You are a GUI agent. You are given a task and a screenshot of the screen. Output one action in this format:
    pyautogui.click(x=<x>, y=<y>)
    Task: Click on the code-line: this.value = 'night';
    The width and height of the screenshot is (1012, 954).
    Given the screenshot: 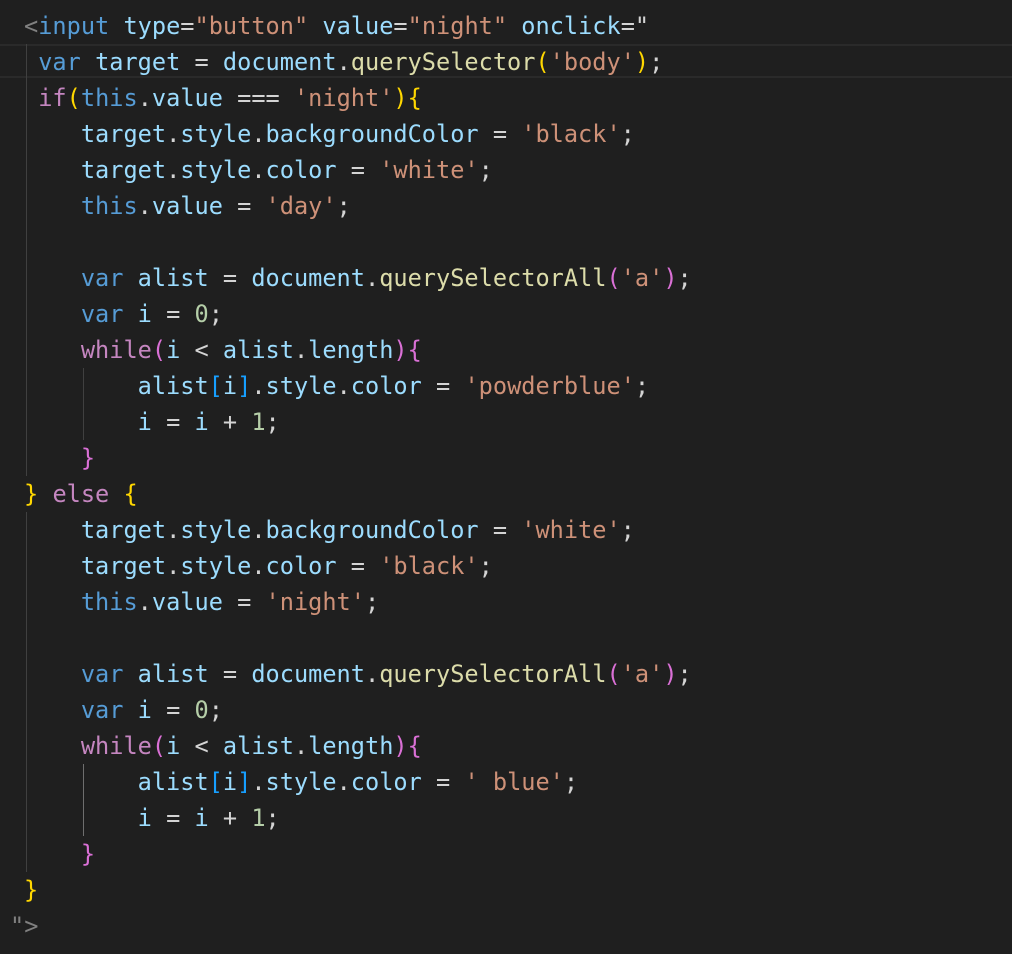 What is the action you would take?
    pyautogui.click(x=201, y=602)
    